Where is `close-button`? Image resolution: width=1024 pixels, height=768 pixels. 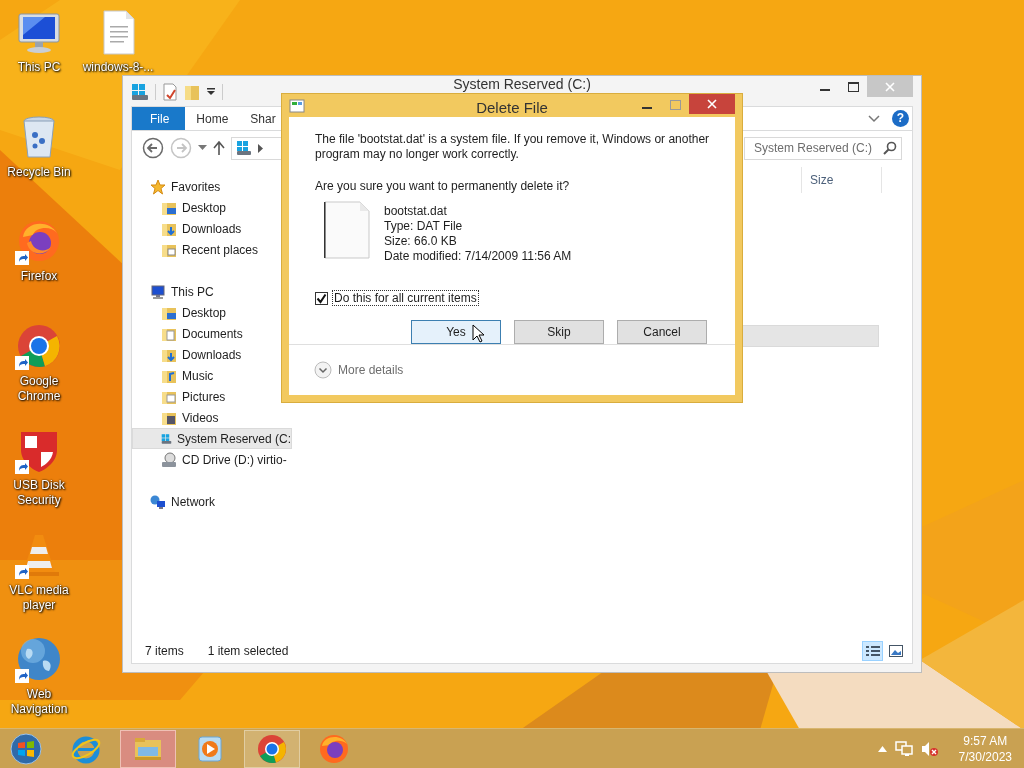 close-button is located at coordinates (712, 104).